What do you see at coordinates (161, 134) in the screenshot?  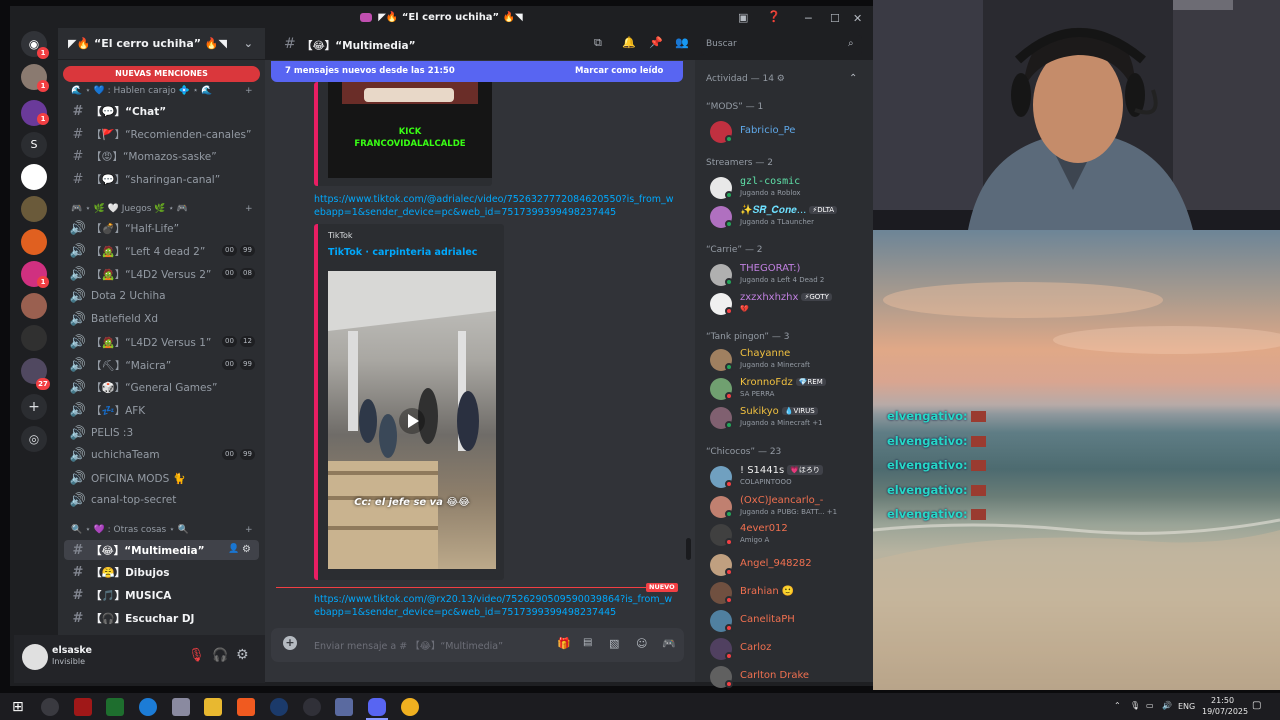 I see `channel-item: # 【🚩】“Recomienden-canales”` at bounding box center [161, 134].